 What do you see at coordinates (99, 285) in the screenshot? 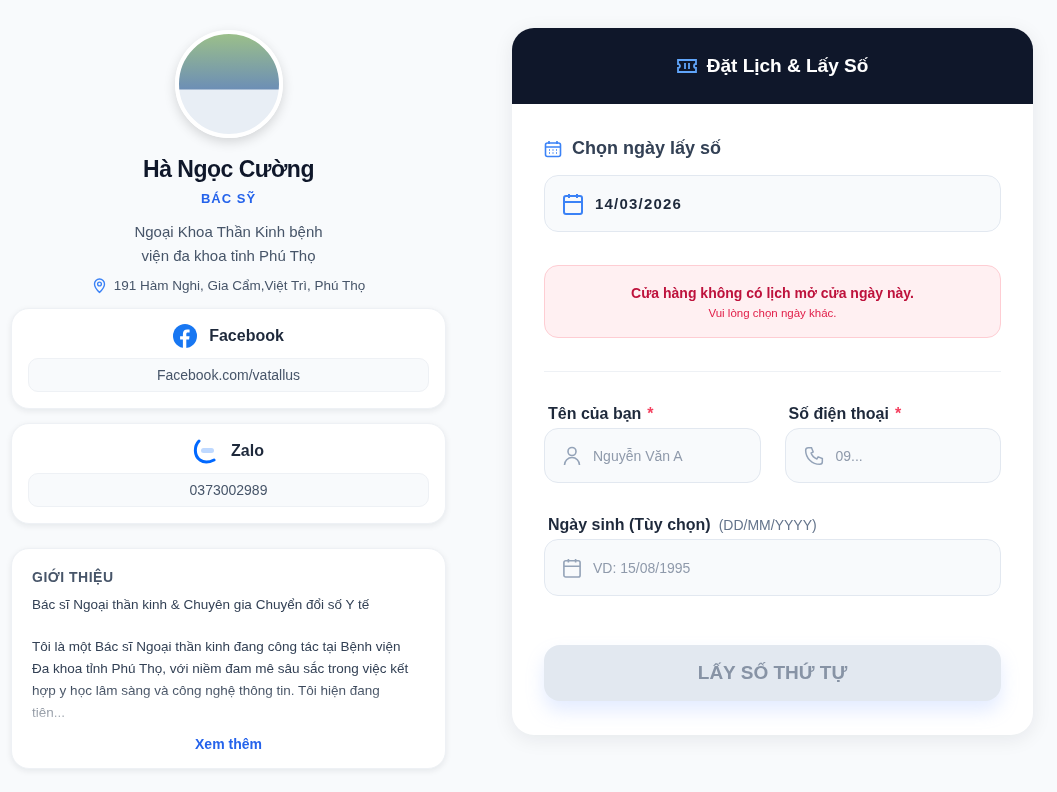
I see `location-pin-icon` at bounding box center [99, 285].